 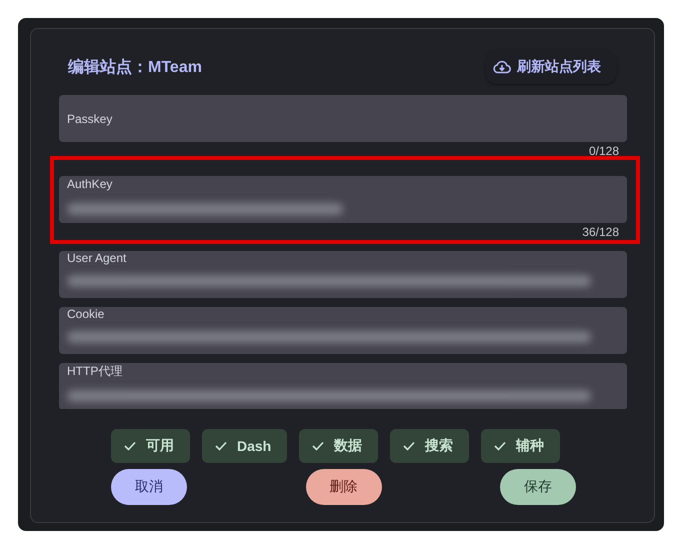 I want to click on save-button: 保存, so click(x=538, y=487).